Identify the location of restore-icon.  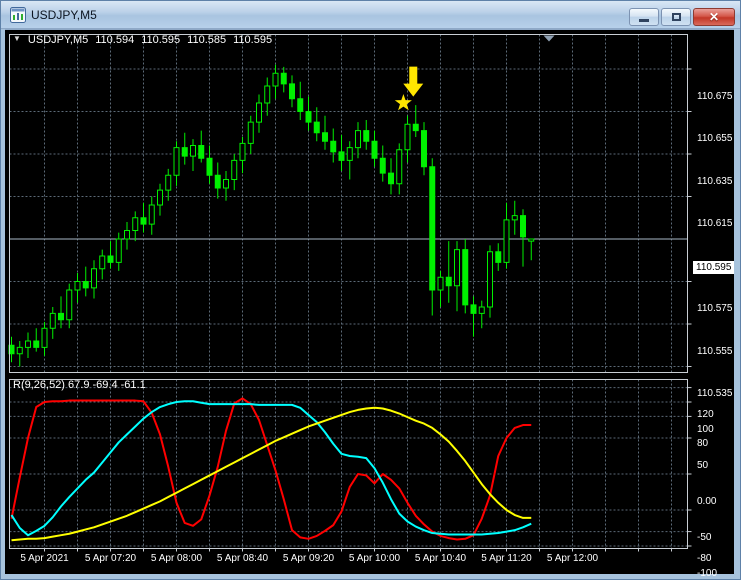
(676, 17).